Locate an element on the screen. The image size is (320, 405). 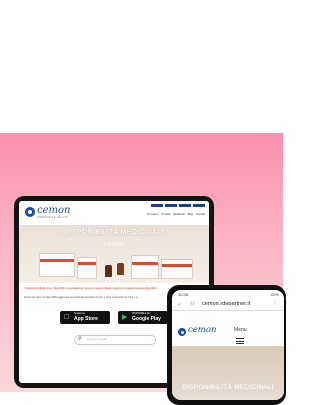
hero-subtitle: CEMON is located at coordinates (114, 245).